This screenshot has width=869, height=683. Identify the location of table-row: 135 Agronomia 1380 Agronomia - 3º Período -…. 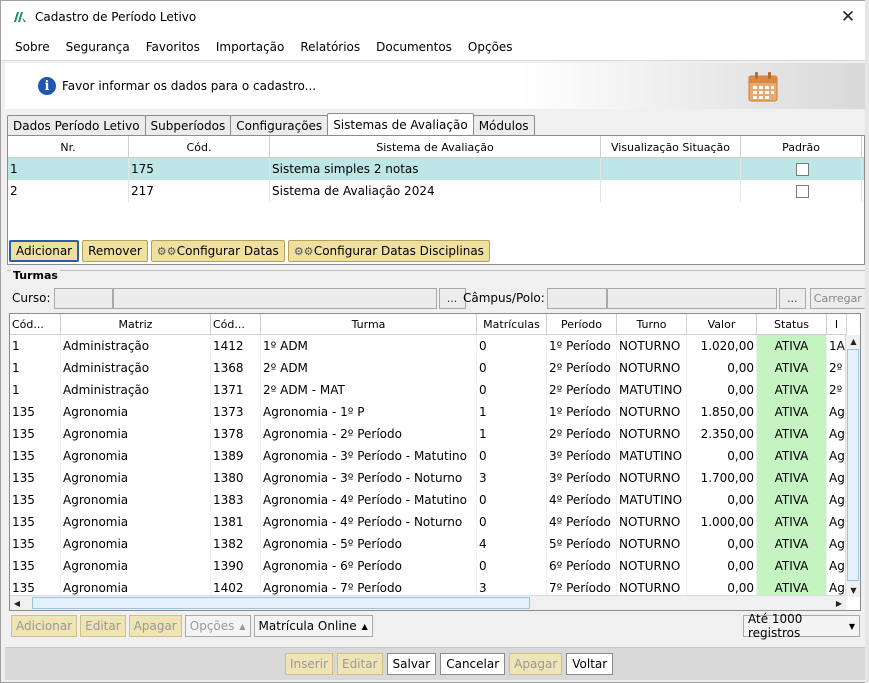
(428, 478).